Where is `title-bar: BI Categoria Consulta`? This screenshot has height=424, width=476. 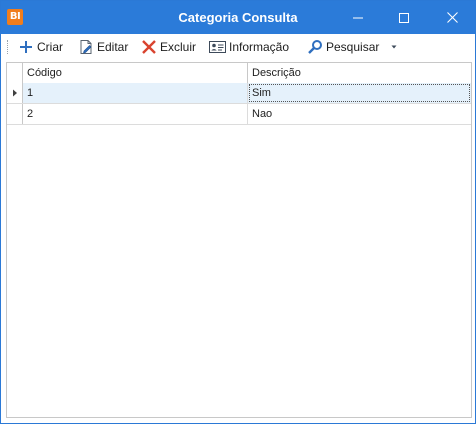 title-bar: BI Categoria Consulta is located at coordinates (238, 17).